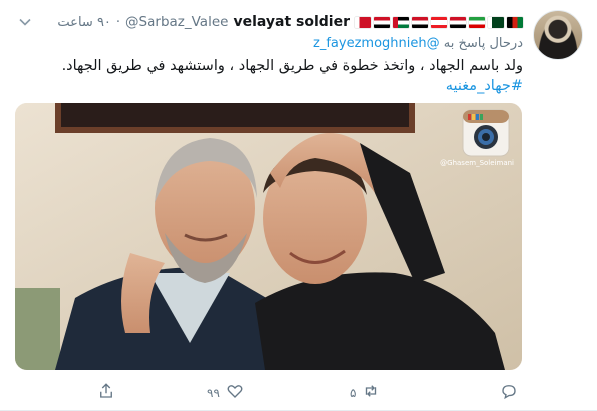 This screenshot has width=597, height=411. I want to click on tweet-header: velayat soldier @Sarbaz_Valee · ۹۰ ساعت, so click(290, 22).